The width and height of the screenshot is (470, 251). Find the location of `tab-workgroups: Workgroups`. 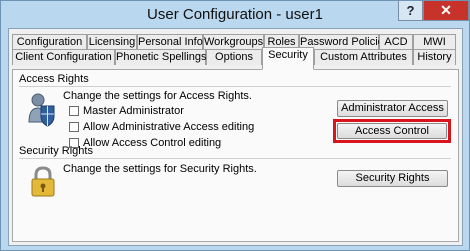

tab-workgroups: Workgroups is located at coordinates (233, 42).